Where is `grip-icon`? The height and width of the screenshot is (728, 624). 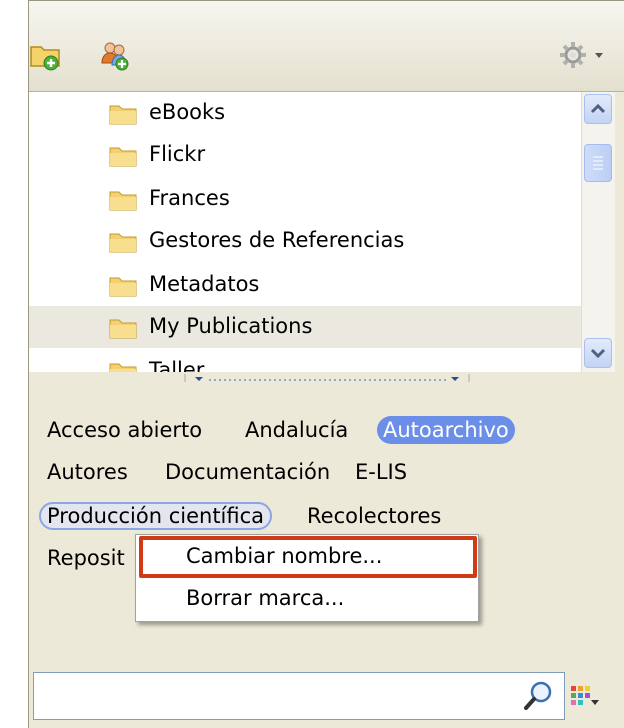
grip-icon is located at coordinates (598, 163).